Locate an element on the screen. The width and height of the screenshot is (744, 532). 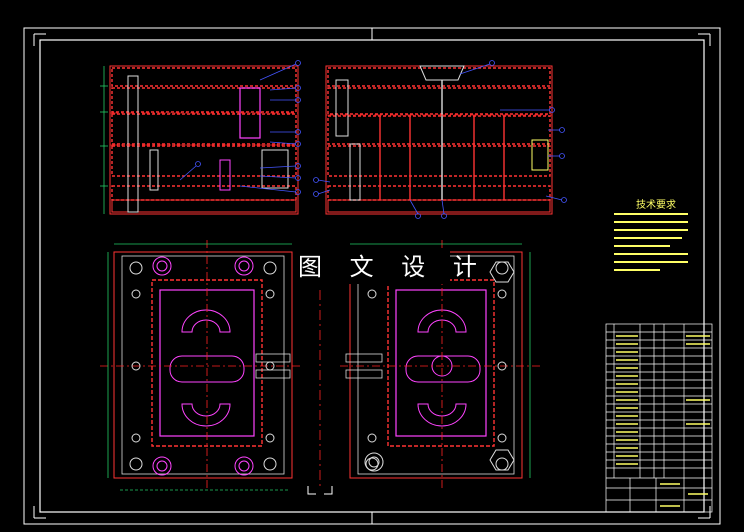
watermark-text: 图 文 设 计 is located at coordinates (387, 267).